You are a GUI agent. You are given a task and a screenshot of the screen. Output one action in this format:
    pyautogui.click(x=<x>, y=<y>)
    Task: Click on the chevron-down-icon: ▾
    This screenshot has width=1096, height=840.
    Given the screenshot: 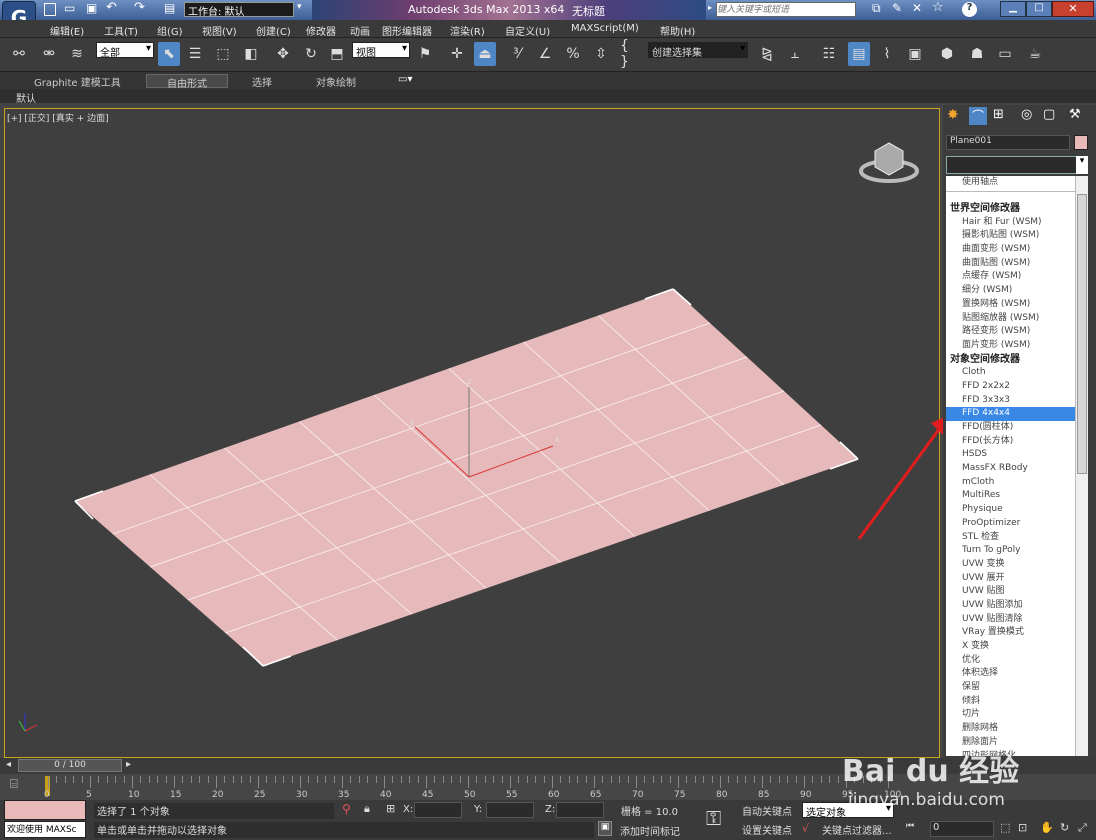 What is the action you would take?
    pyautogui.click(x=299, y=7)
    